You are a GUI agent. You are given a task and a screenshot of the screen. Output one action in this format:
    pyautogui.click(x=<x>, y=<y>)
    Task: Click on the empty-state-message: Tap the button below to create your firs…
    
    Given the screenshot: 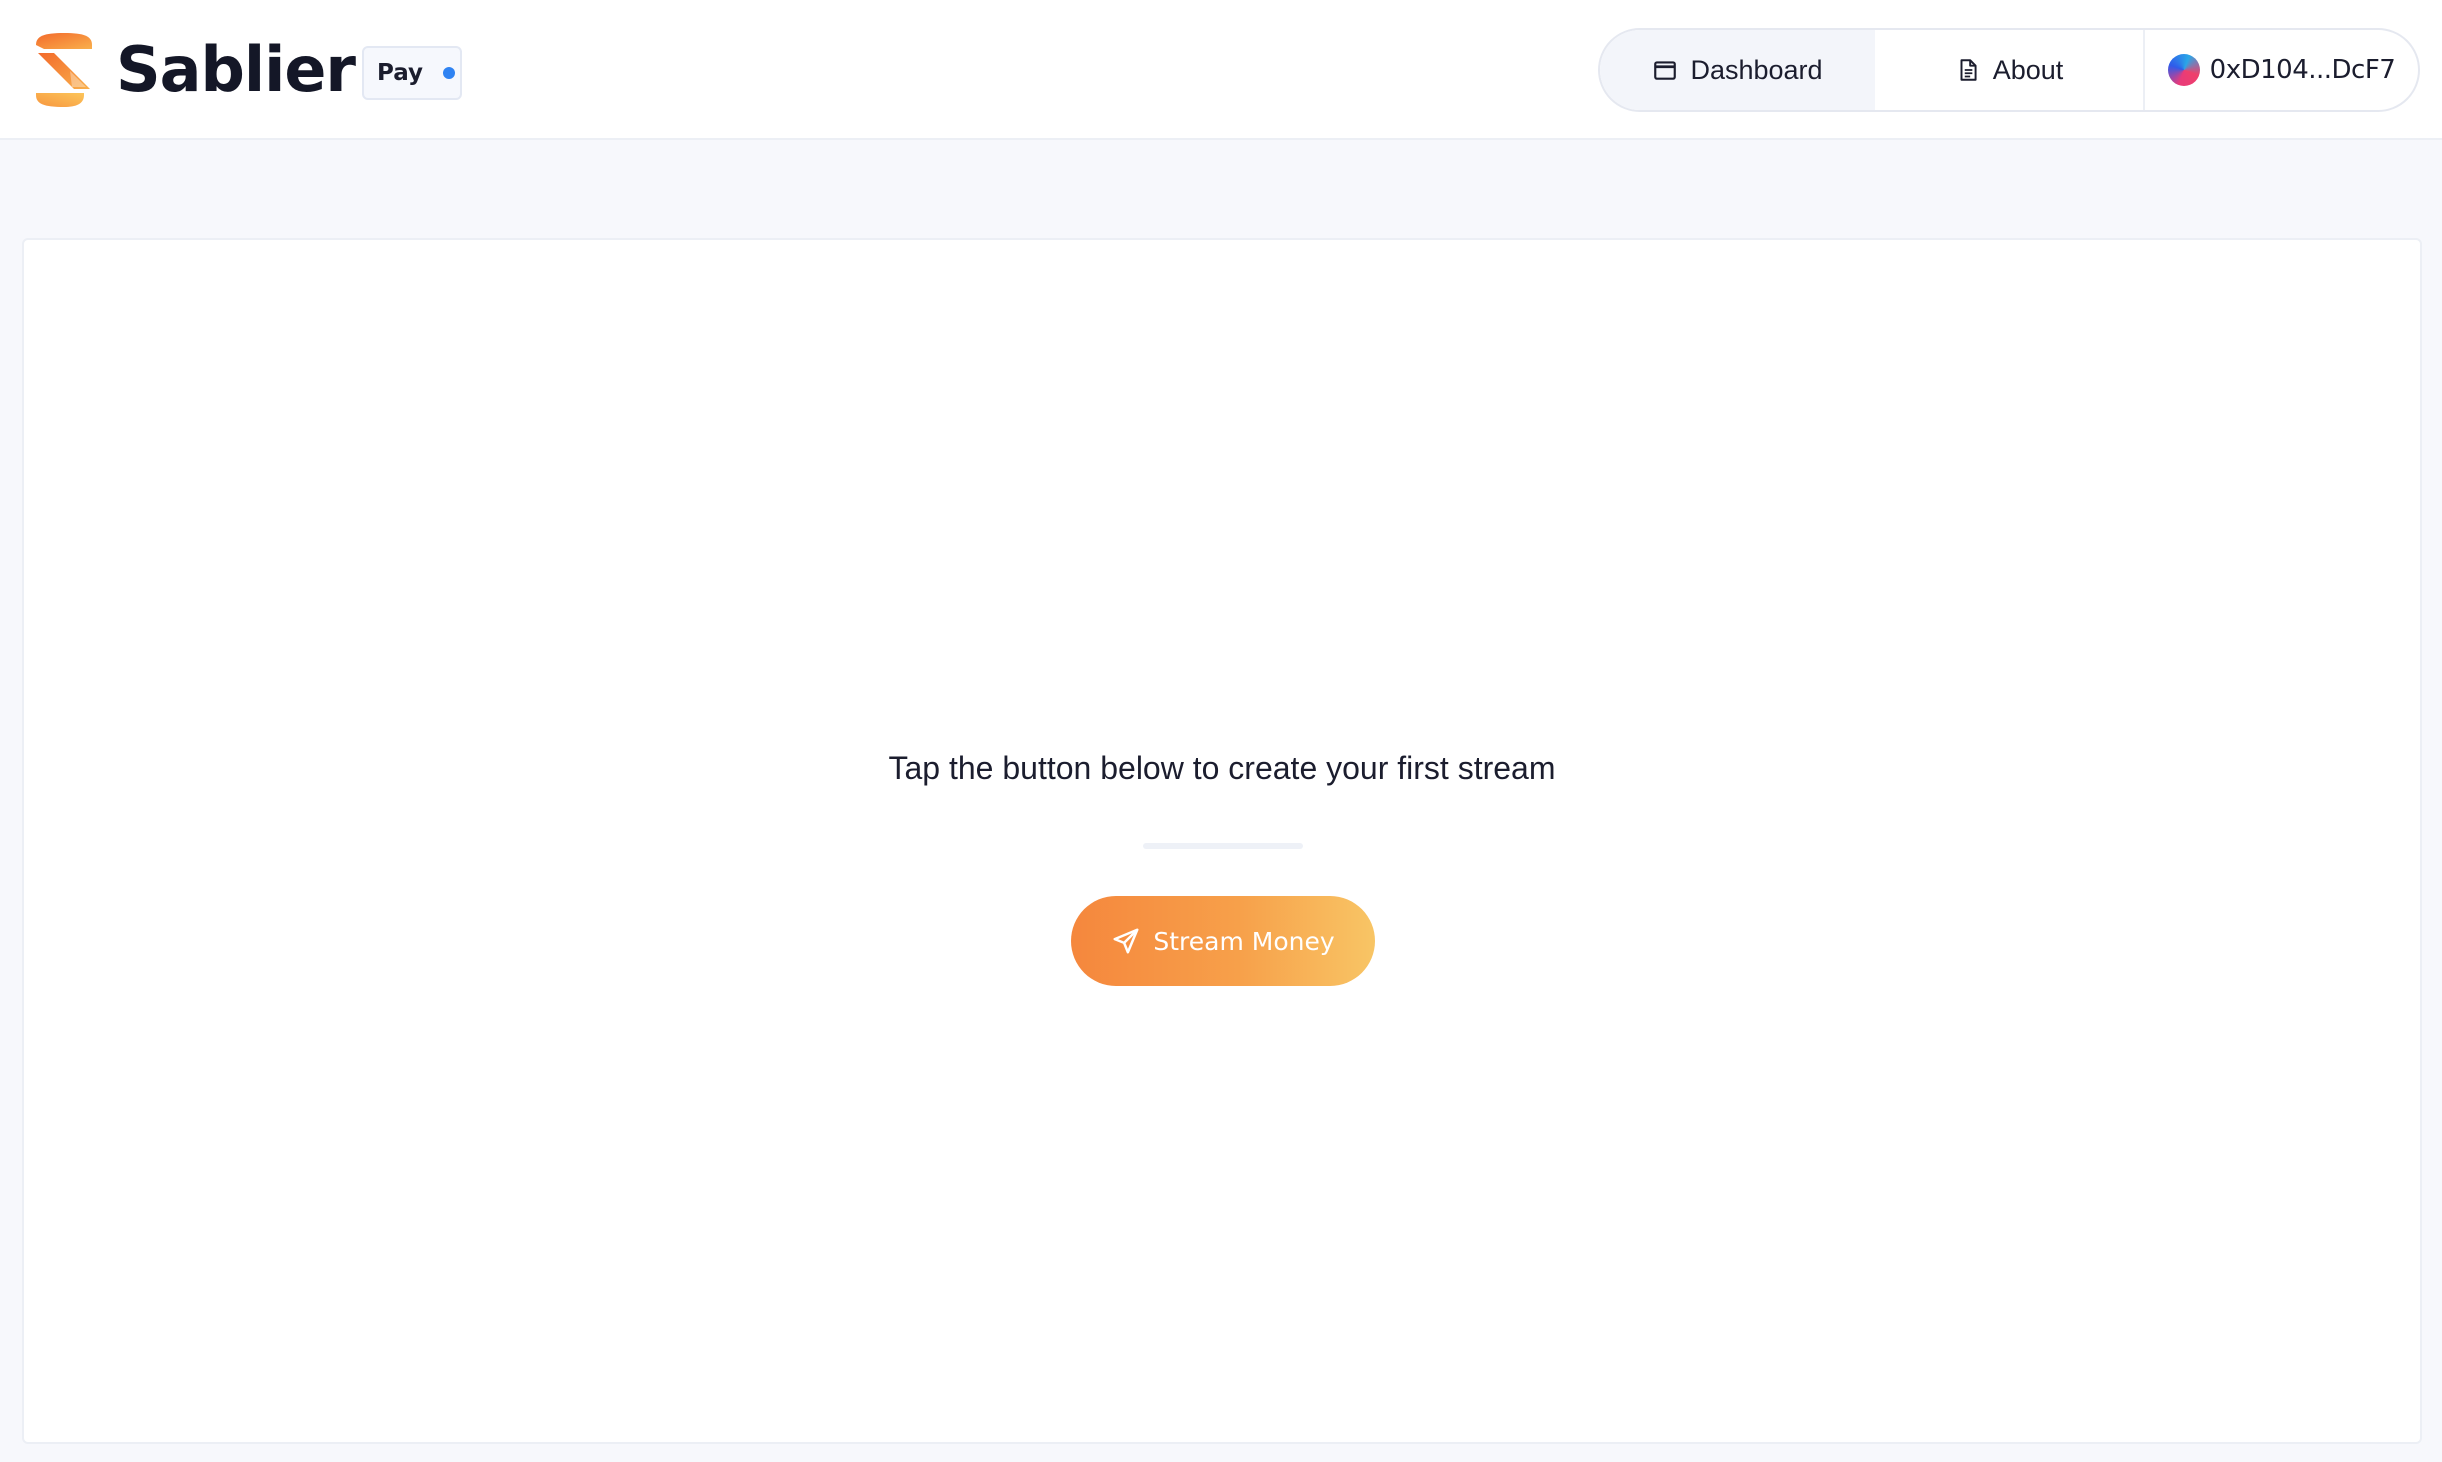 What is the action you would take?
    pyautogui.click(x=1222, y=768)
    